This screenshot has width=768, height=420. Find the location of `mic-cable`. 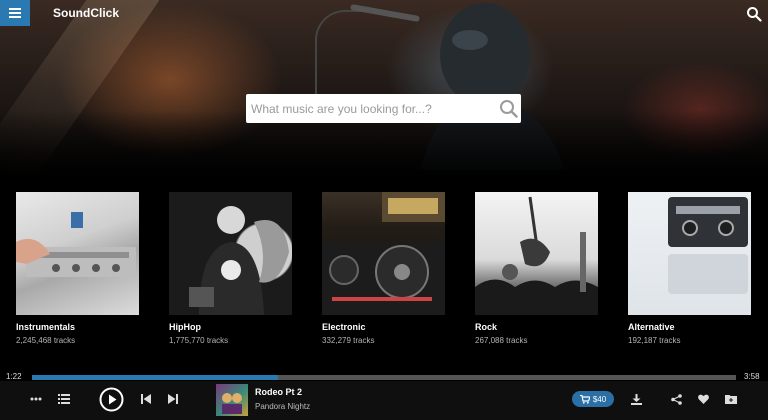

mic-cable is located at coordinates (345, 55).